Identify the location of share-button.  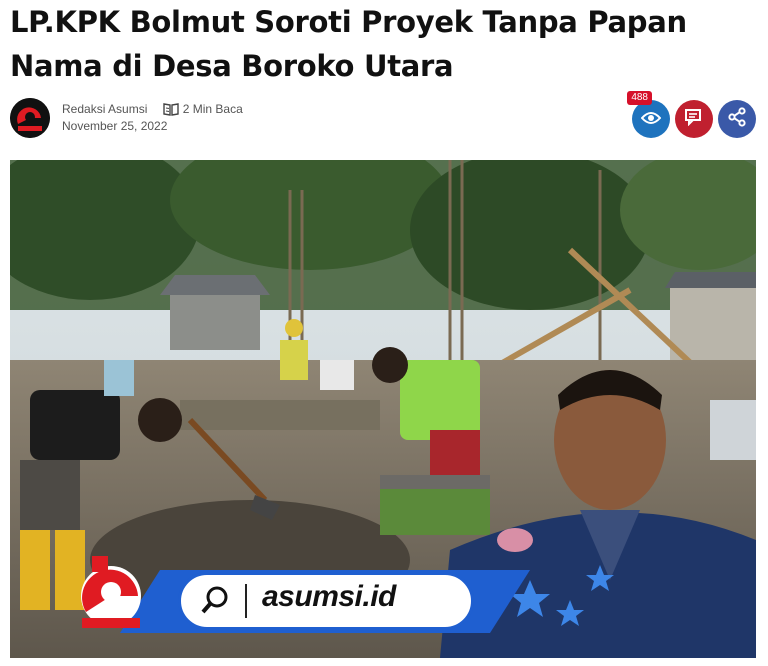
(737, 119).